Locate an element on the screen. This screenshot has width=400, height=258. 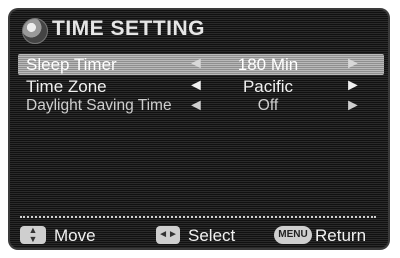
menu-header: TIME SETTING is located at coordinates (199, 28).